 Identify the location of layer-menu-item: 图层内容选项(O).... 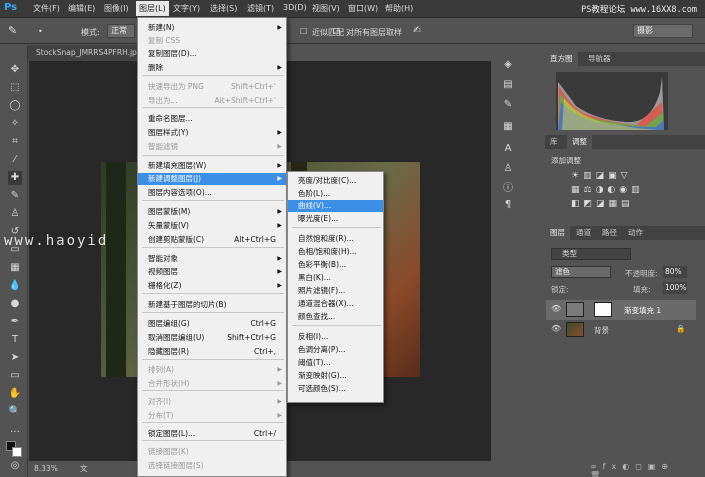
(212, 193).